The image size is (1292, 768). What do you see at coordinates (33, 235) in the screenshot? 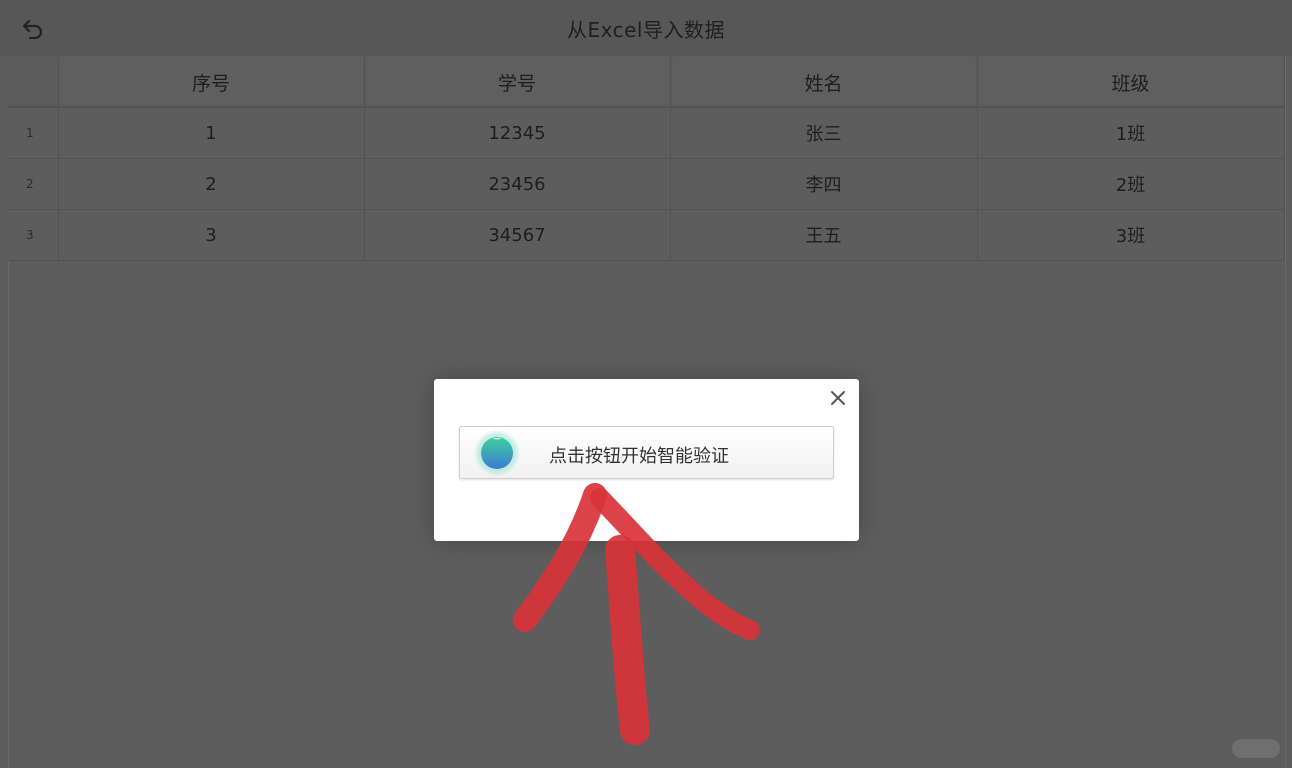
I see `row-number: 3` at bounding box center [33, 235].